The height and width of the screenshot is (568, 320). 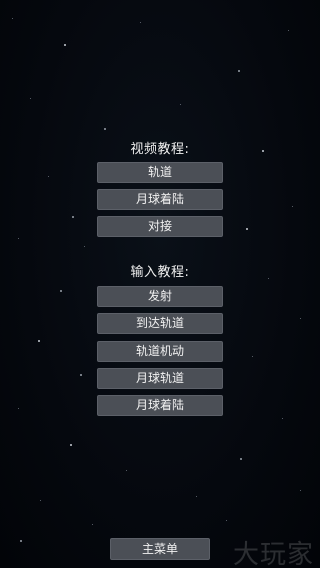 What do you see at coordinates (160, 272) in the screenshot?
I see `input-tutorials-heading: 输入教程:` at bounding box center [160, 272].